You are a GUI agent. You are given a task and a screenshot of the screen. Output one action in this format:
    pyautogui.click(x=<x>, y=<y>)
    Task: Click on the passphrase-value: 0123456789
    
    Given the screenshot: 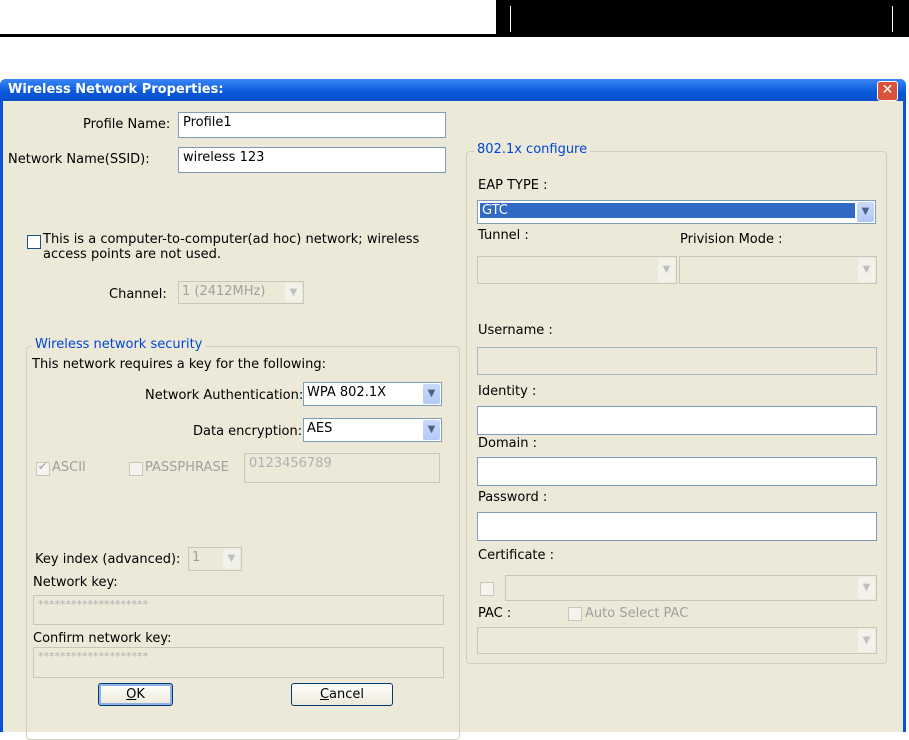 What is the action you would take?
    pyautogui.click(x=290, y=463)
    